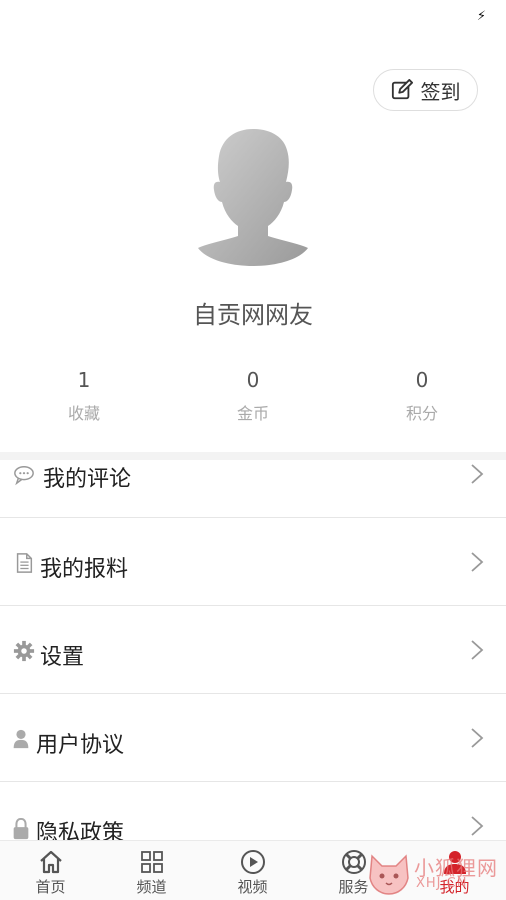  I want to click on tab-label: 视频, so click(252, 887).